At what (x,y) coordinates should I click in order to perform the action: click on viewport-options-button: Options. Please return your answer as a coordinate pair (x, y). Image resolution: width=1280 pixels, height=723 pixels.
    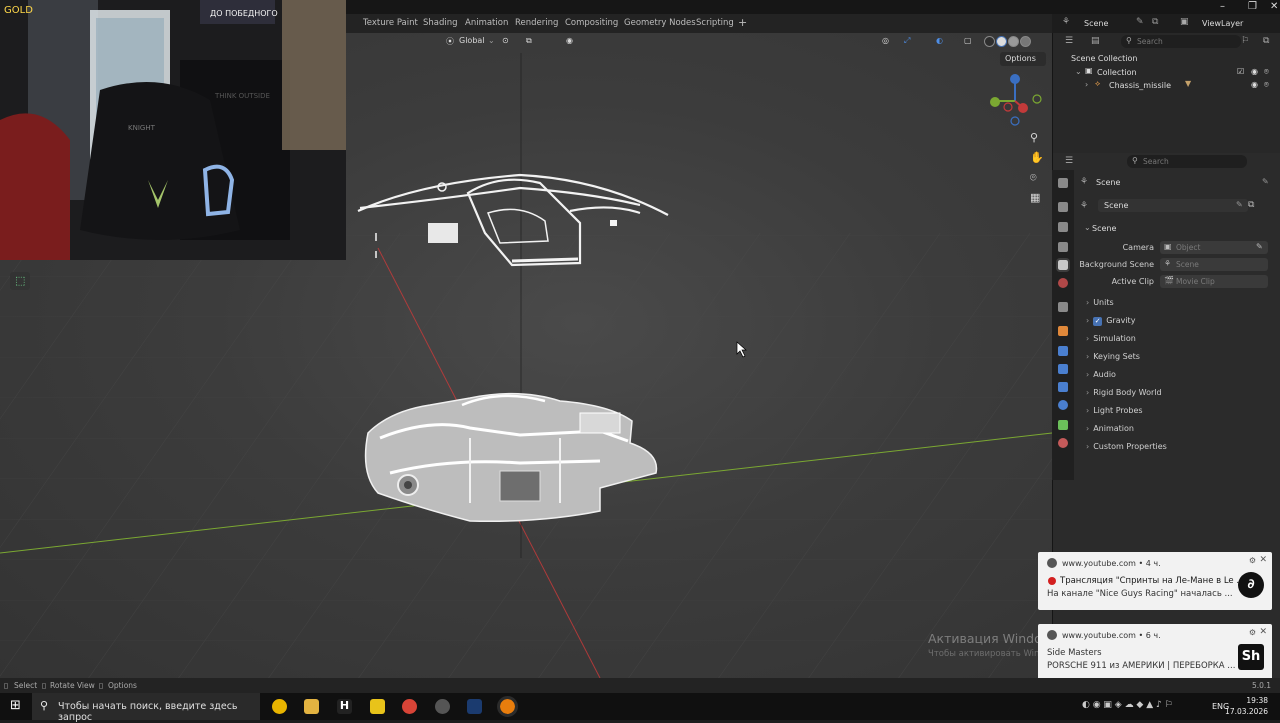
    Looking at the image, I should click on (1023, 59).